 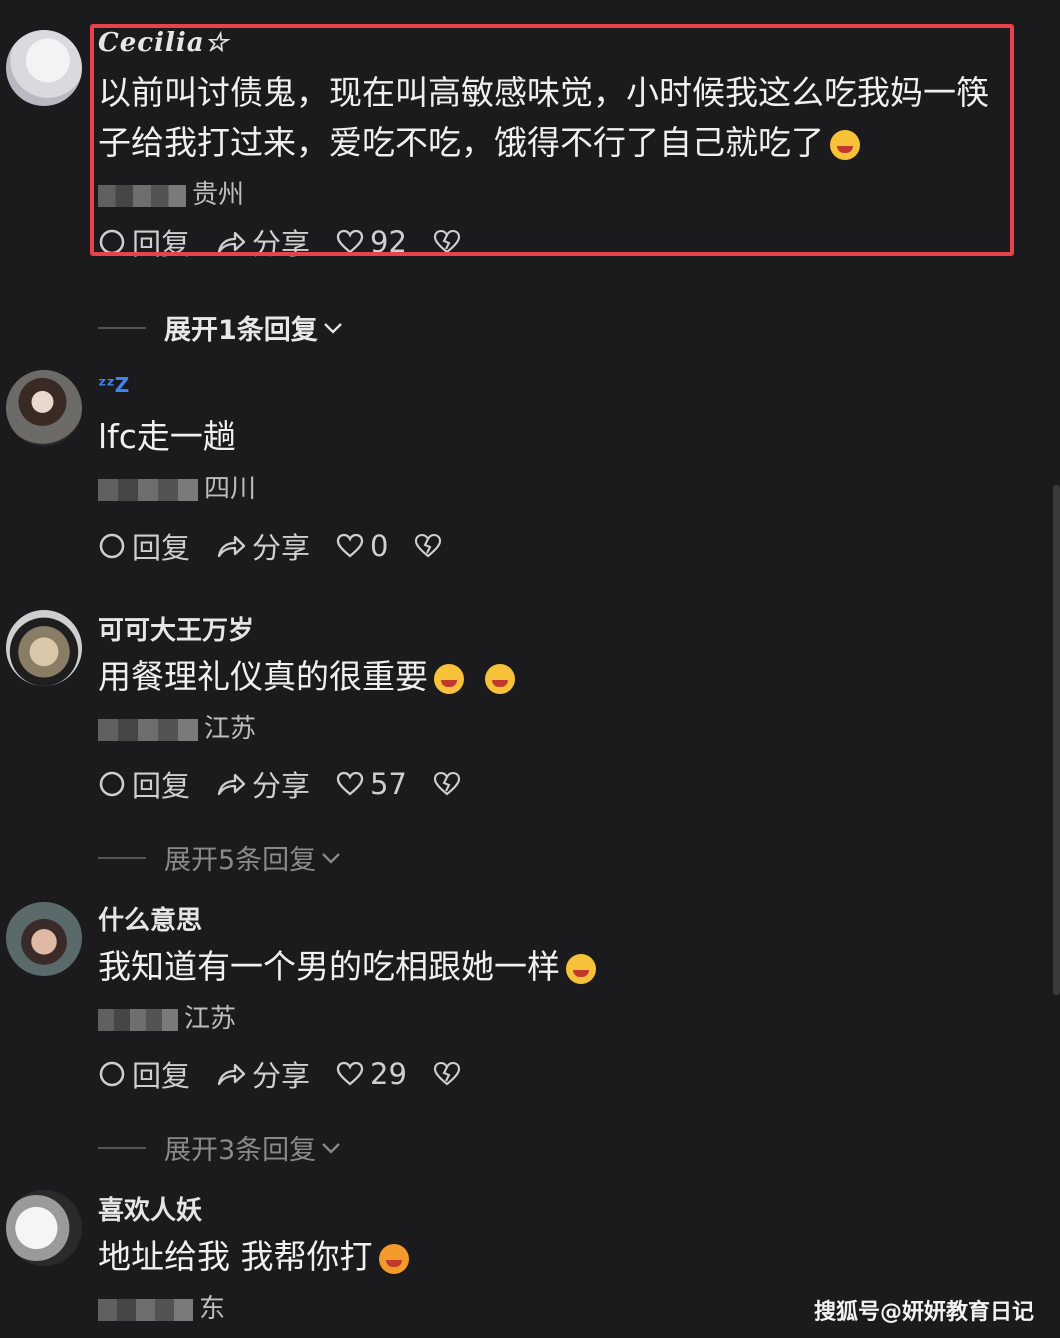 What do you see at coordinates (559, 1074) in the screenshot?
I see `action-bar: 回复 分享 29` at bounding box center [559, 1074].